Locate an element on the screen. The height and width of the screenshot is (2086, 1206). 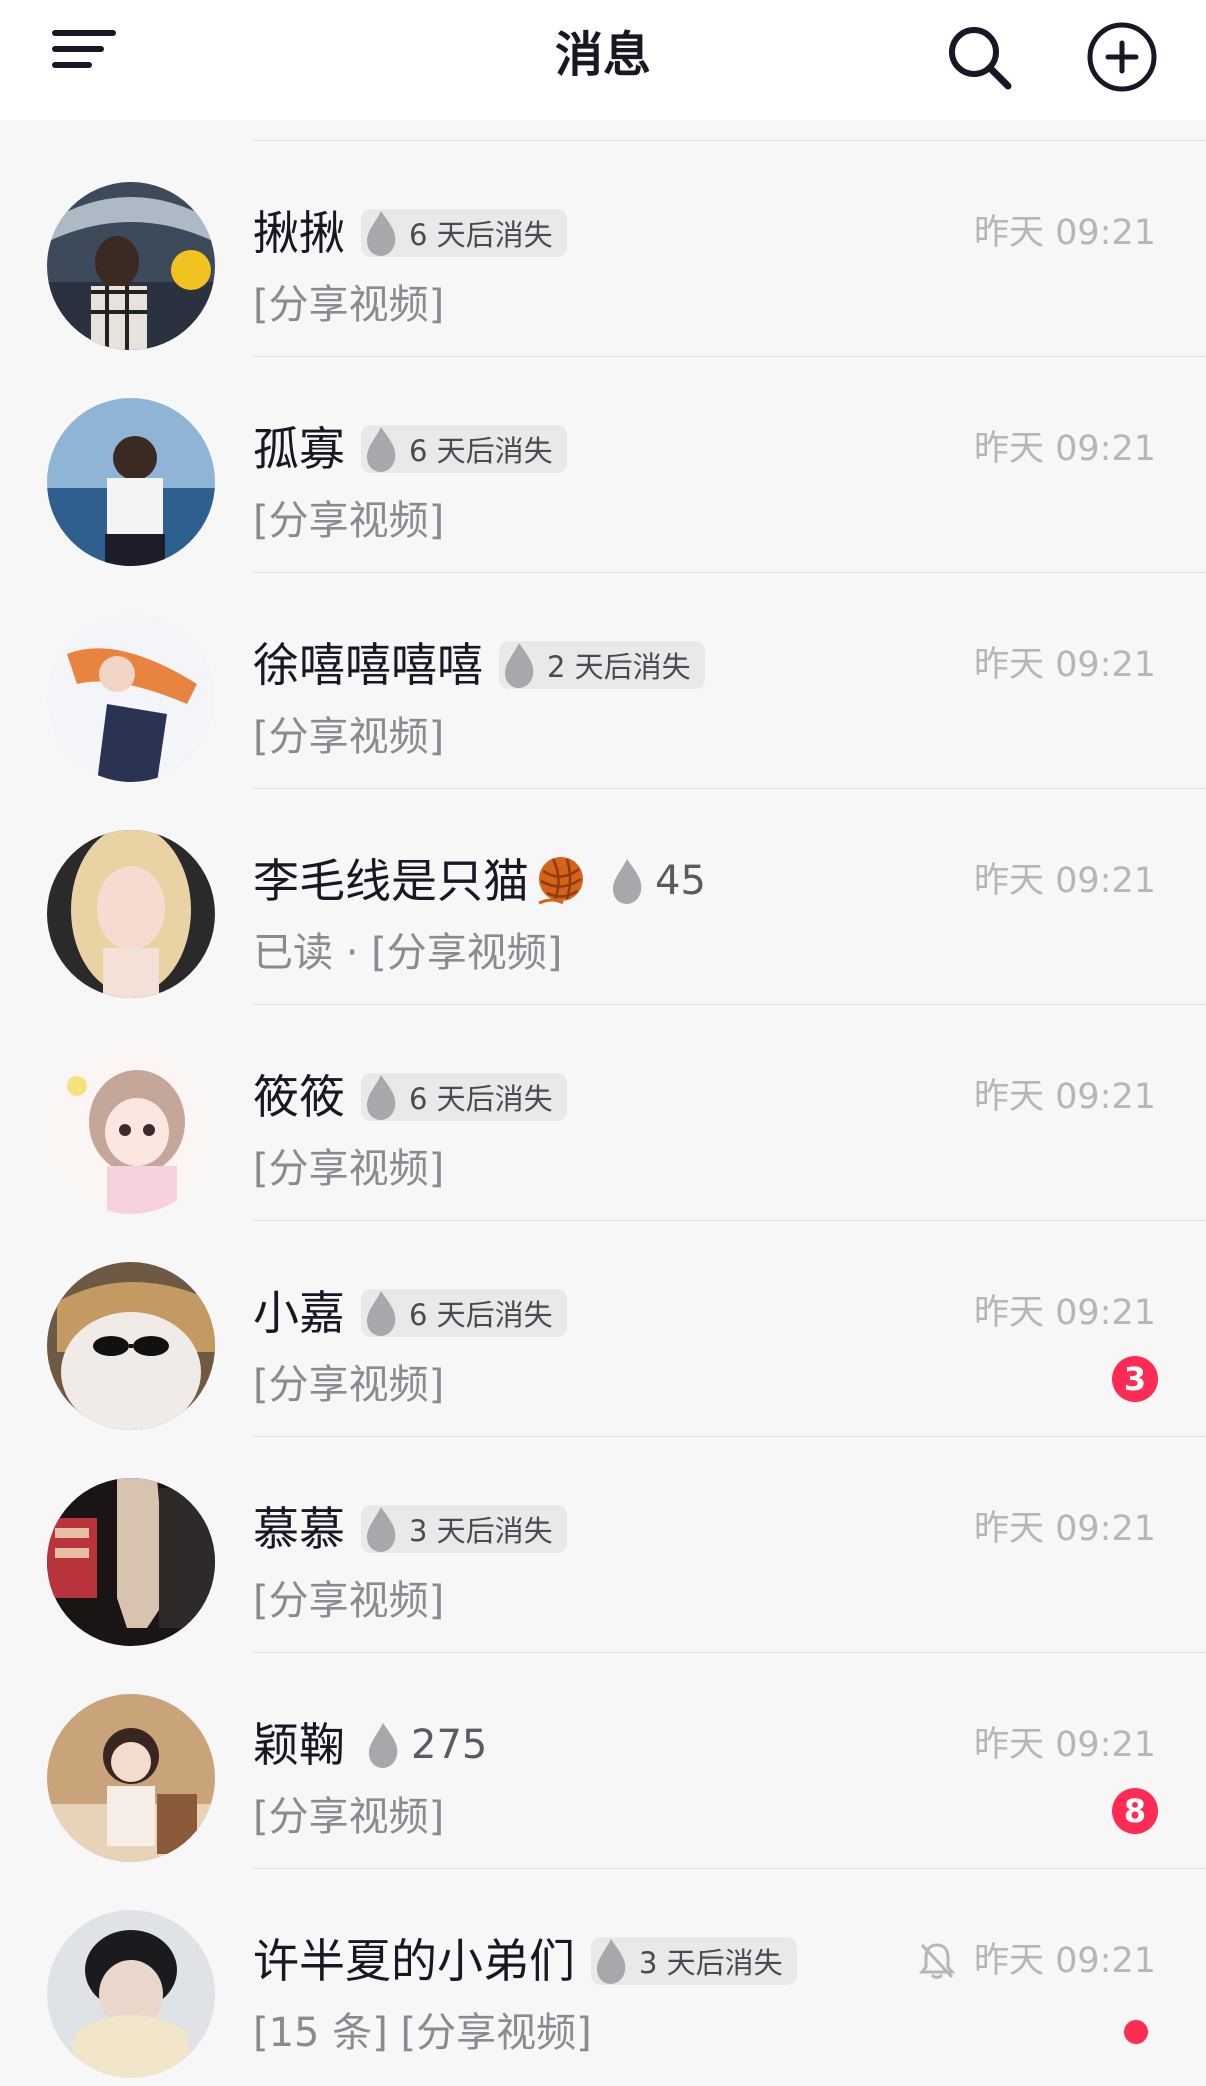
contact-name: 慕慕 is located at coordinates (299, 1529).